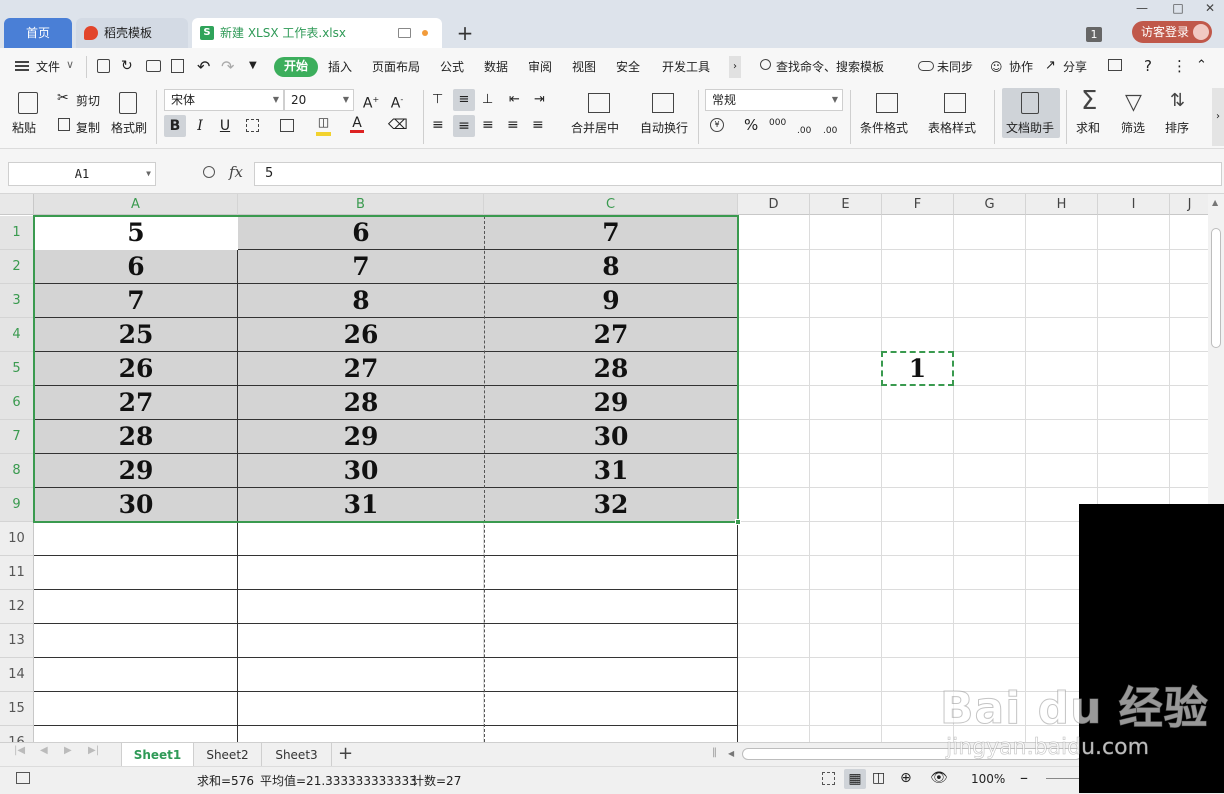 Image resolution: width=1224 pixels, height=794 pixels. What do you see at coordinates (952, 128) in the screenshot?
I see `table-style-button: 表格样式` at bounding box center [952, 128].